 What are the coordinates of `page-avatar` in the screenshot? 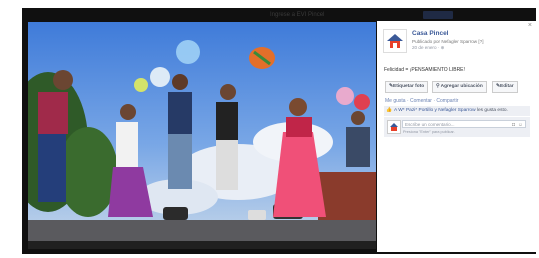 It's located at (395, 41).